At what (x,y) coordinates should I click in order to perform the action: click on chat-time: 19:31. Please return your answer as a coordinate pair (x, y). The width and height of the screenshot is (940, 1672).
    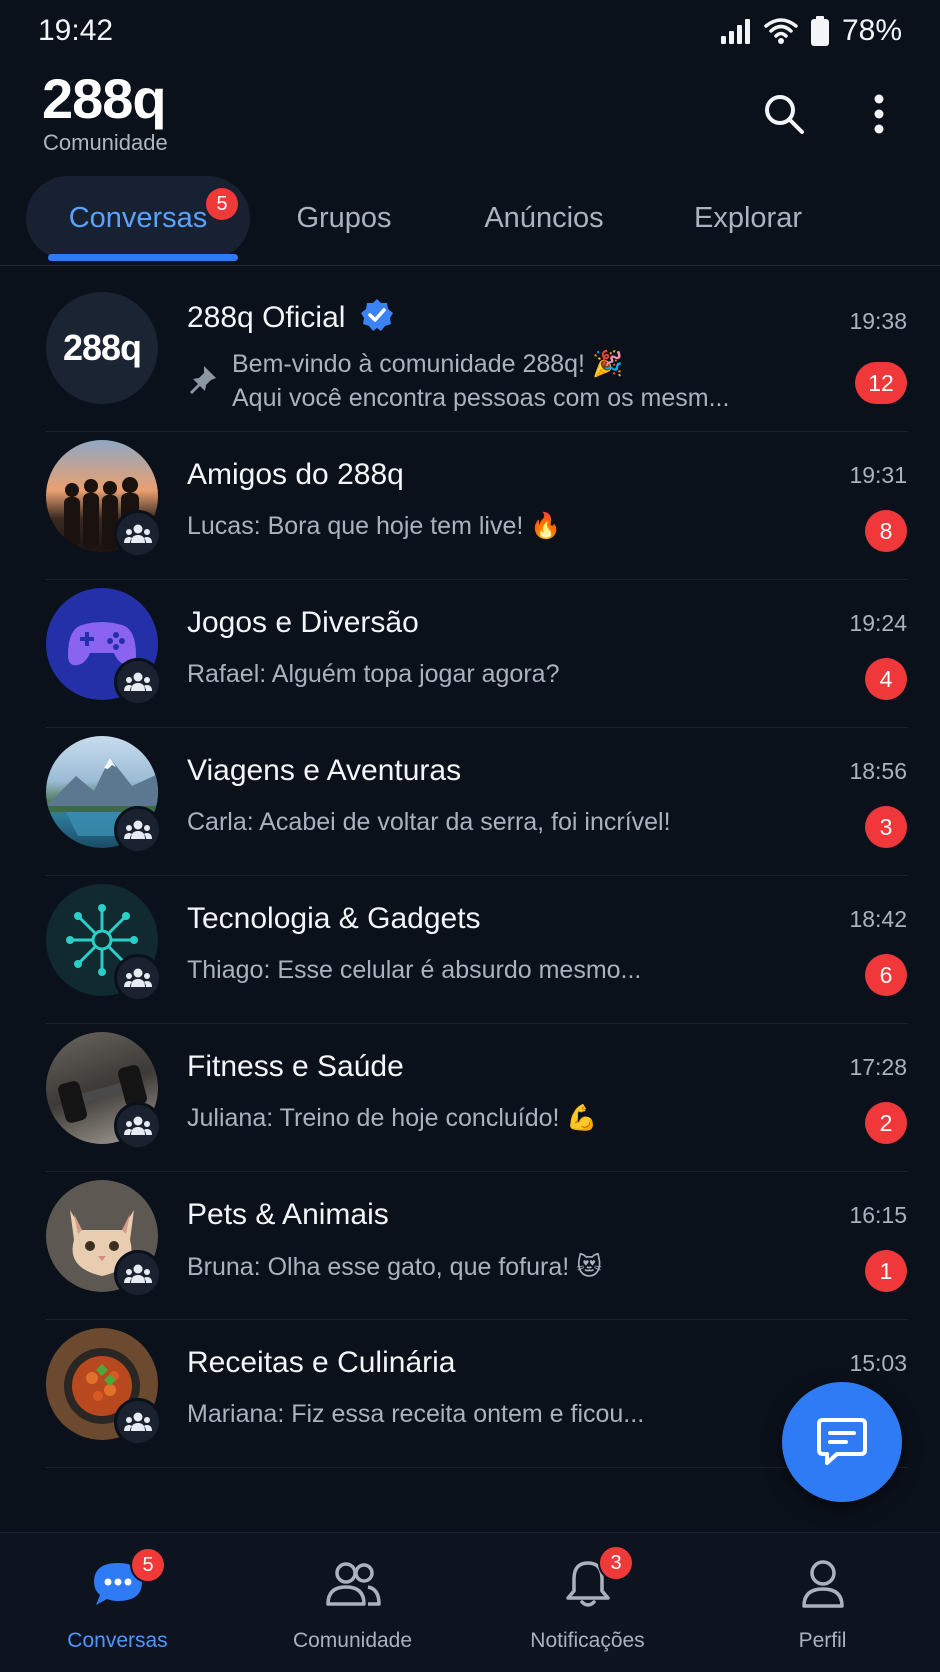
    Looking at the image, I should click on (878, 475).